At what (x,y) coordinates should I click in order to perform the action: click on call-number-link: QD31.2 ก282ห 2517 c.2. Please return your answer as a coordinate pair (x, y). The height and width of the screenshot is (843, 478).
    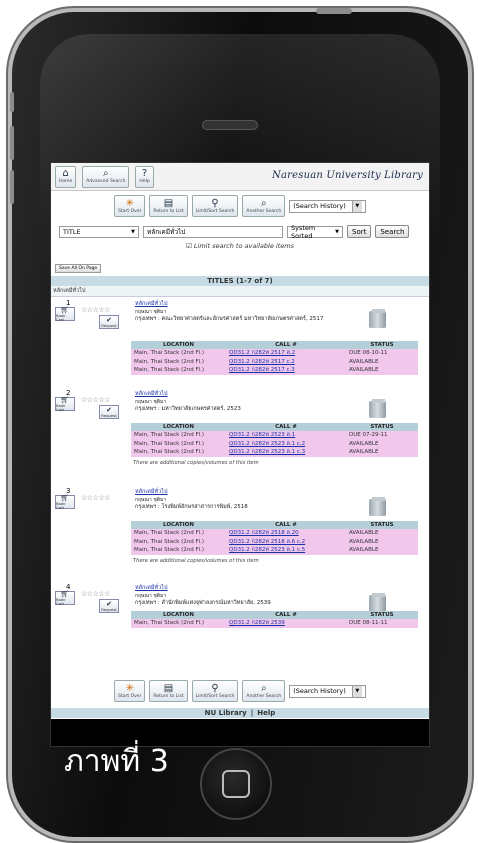
    Looking at the image, I should click on (262, 362).